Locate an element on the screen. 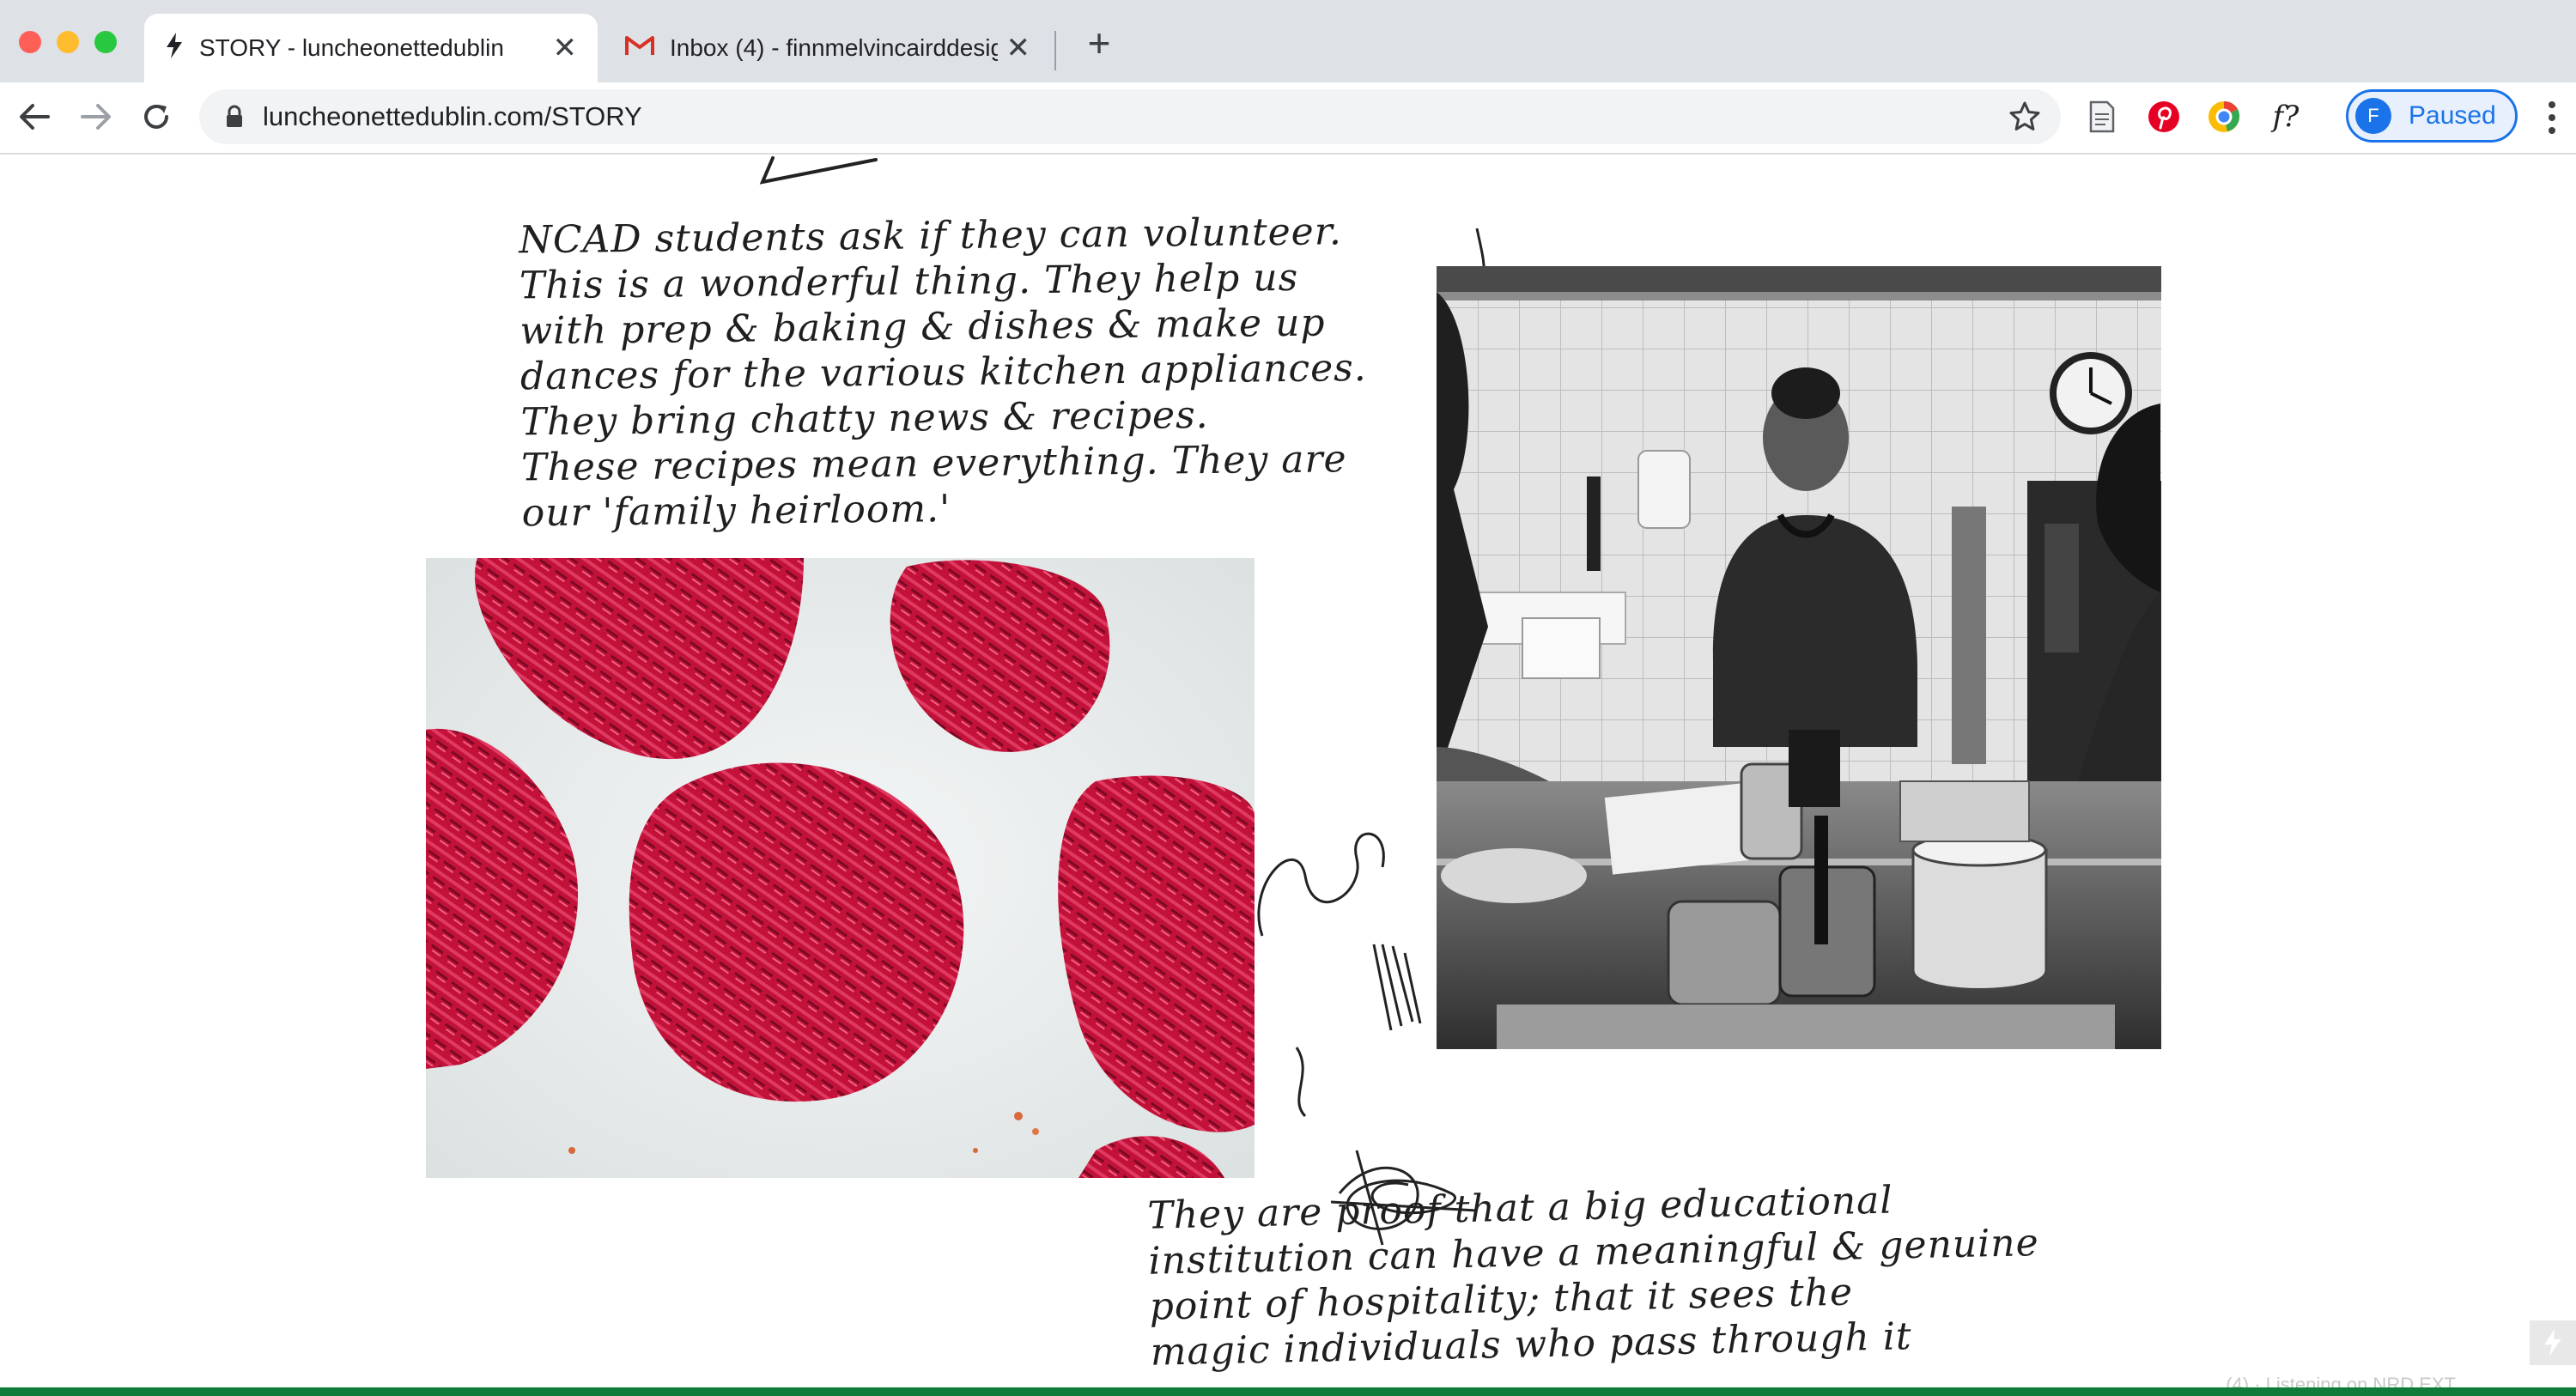 This screenshot has width=2576, height=1396. url-text: luncheonettedublin.com/STORY is located at coordinates (452, 116).